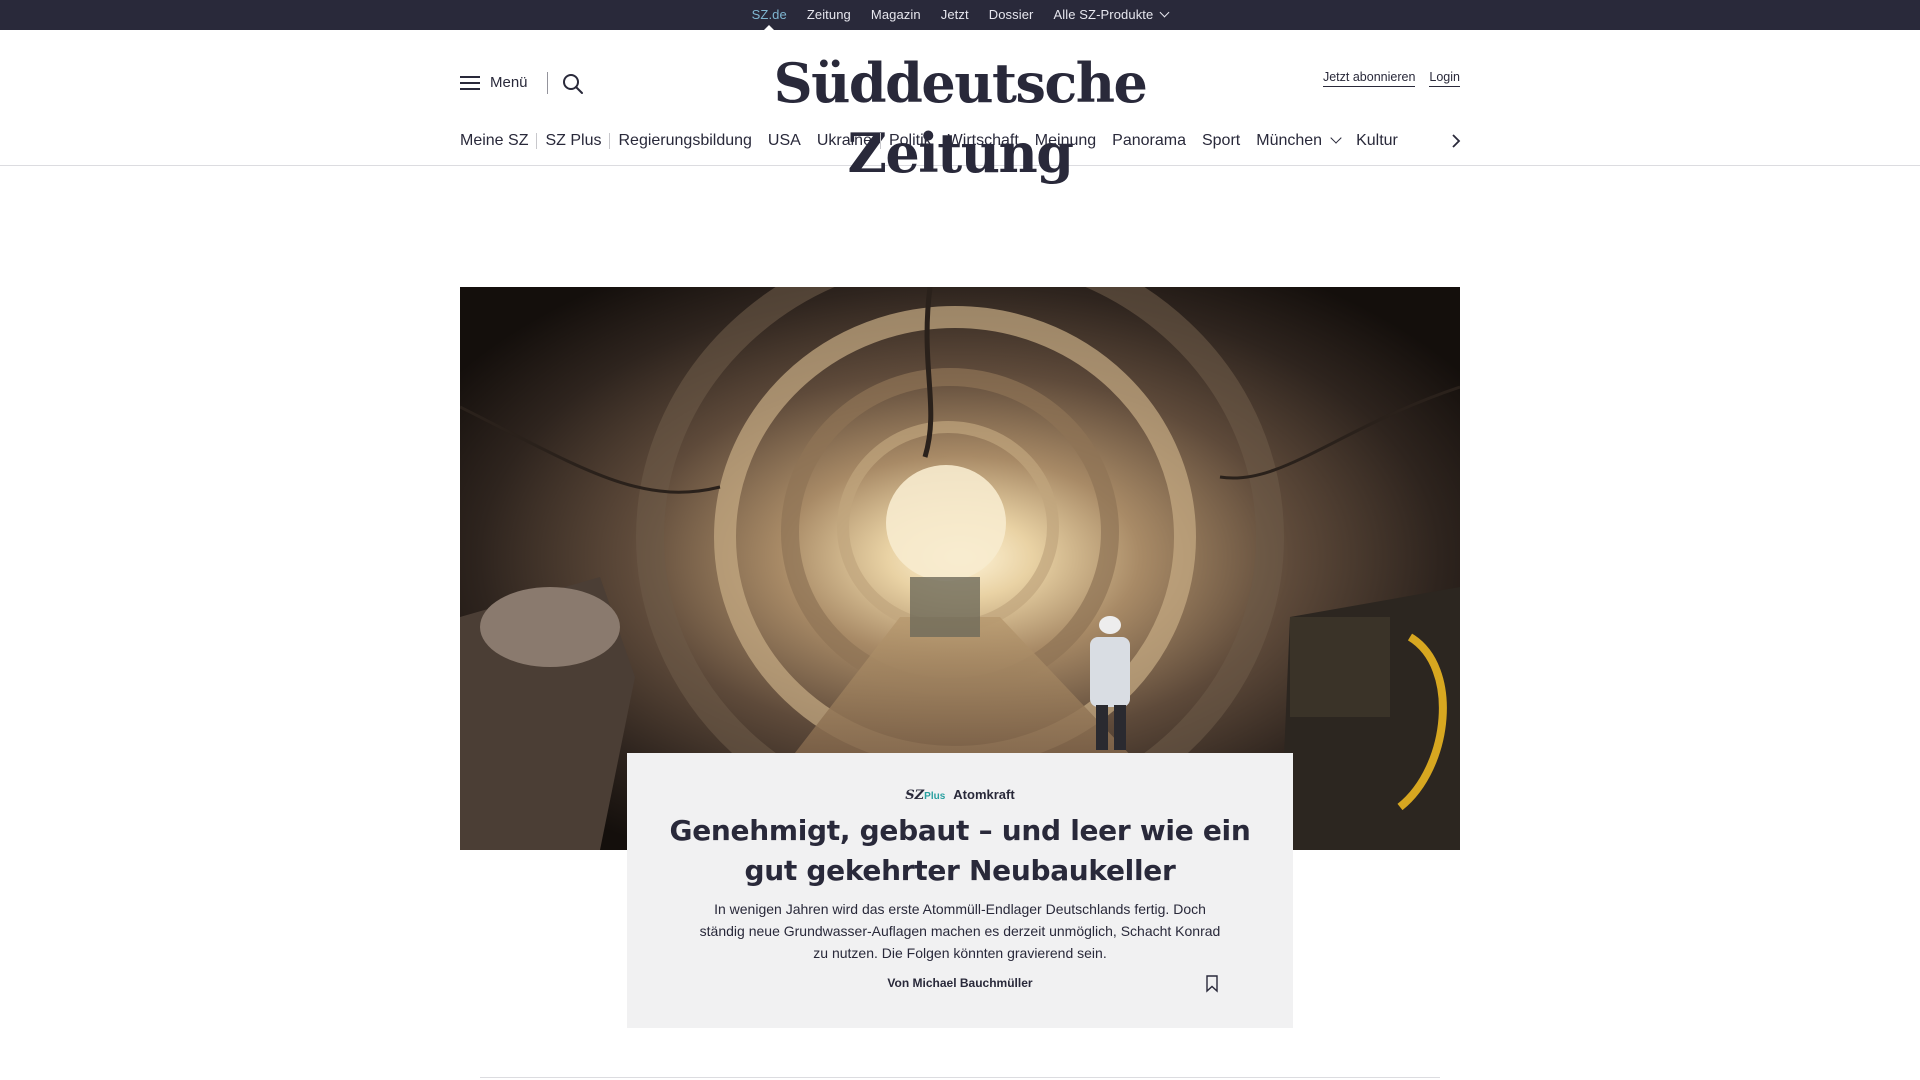  What do you see at coordinates (955, 15) in the screenshot?
I see `topbar-link-jetzt: Jetzt` at bounding box center [955, 15].